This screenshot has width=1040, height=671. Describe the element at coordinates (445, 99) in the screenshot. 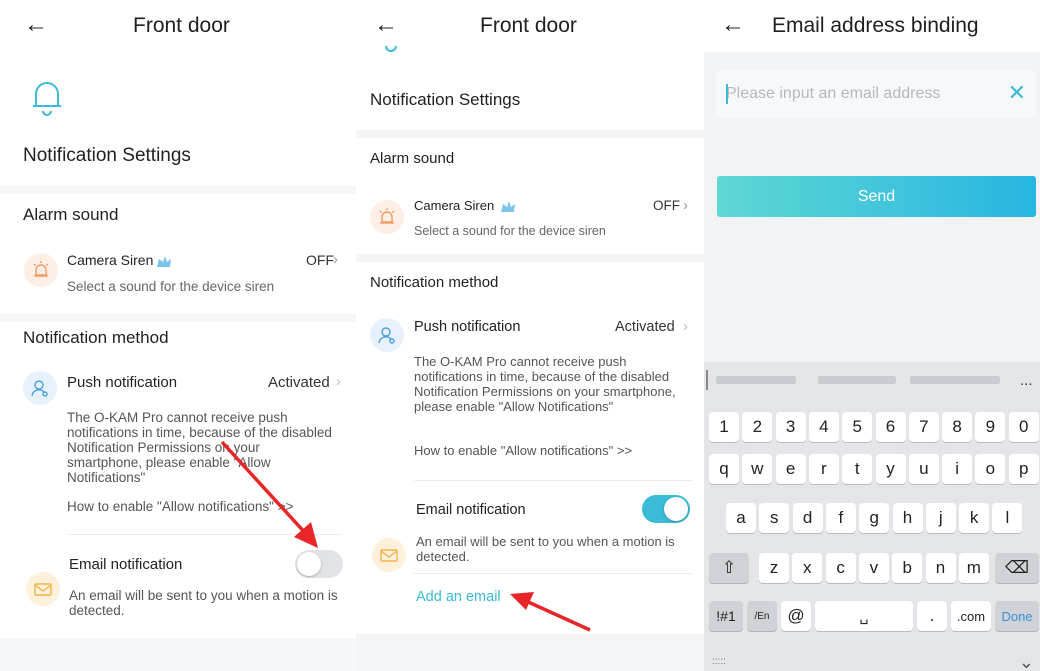

I see `notification-settings-heading: Notification Settings` at that location.